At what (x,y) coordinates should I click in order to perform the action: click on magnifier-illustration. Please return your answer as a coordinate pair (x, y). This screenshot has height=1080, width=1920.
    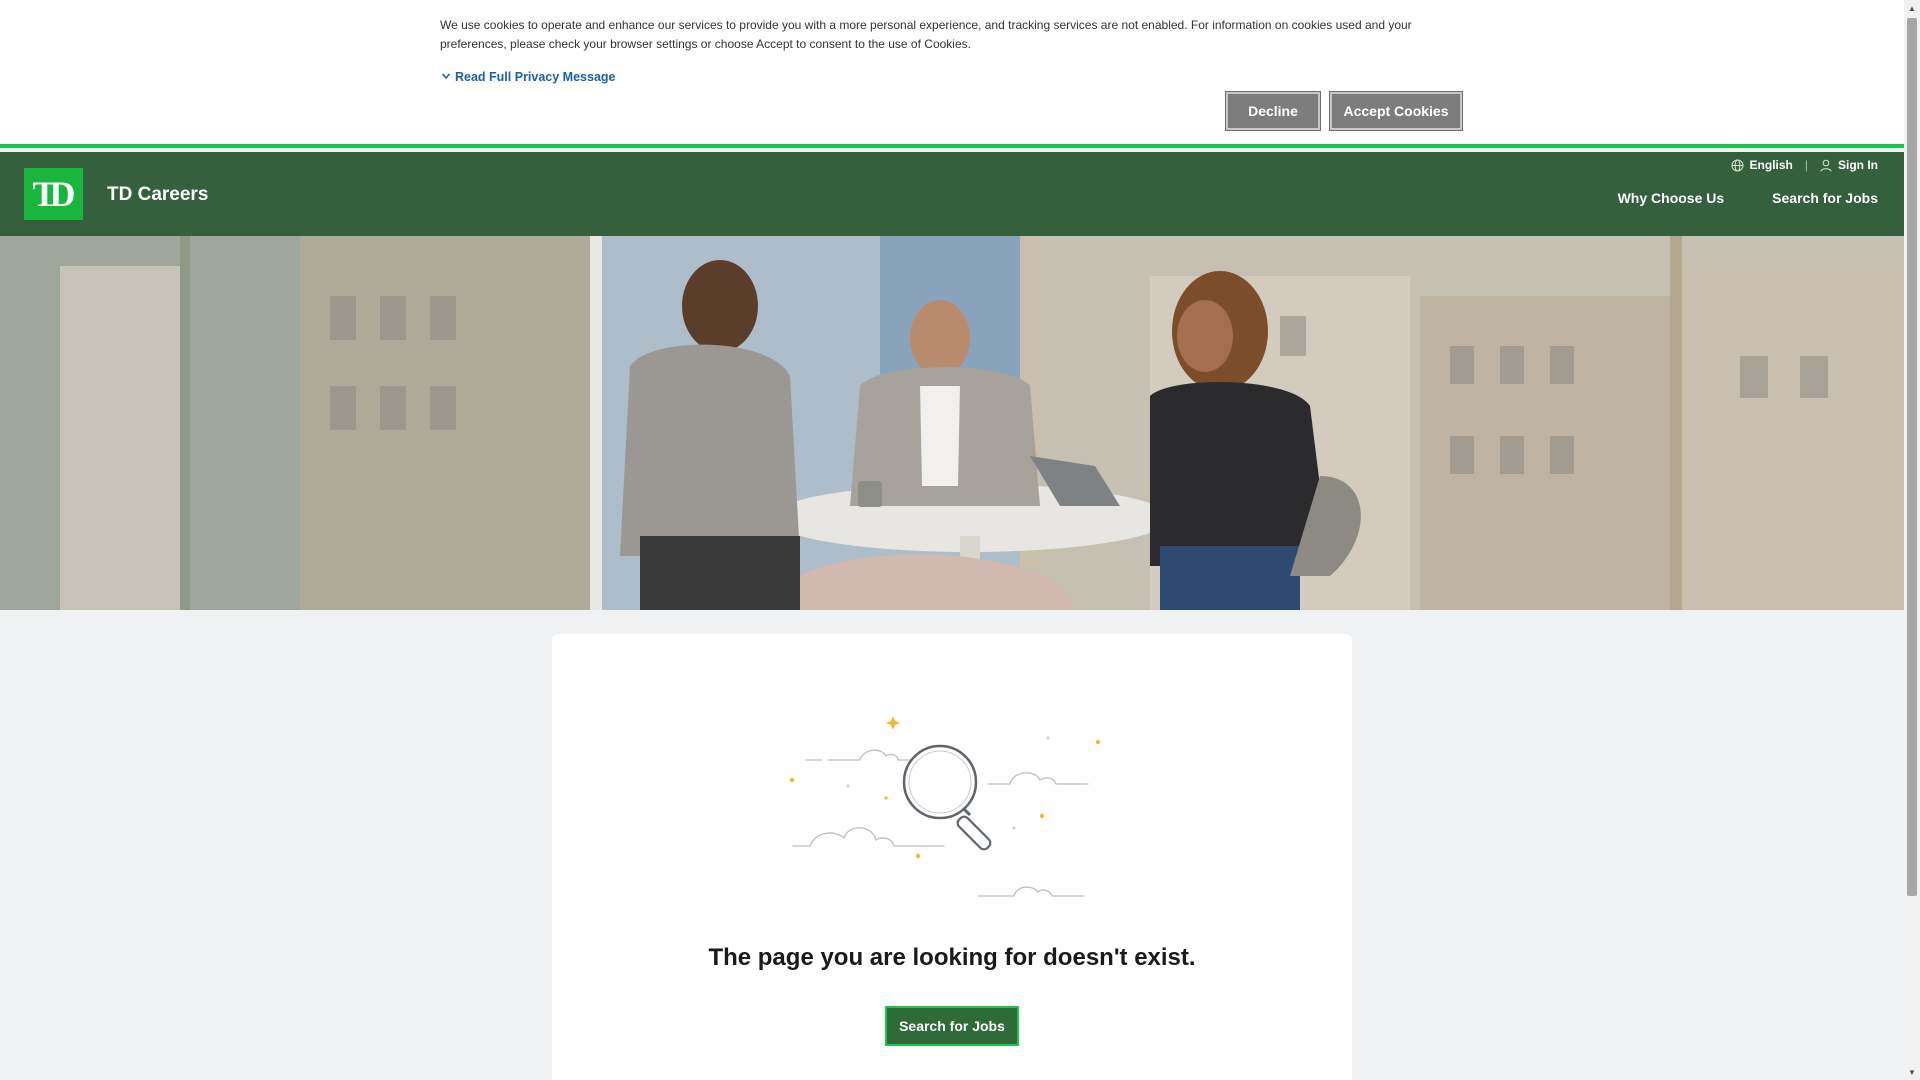
    Looking at the image, I should click on (953, 813).